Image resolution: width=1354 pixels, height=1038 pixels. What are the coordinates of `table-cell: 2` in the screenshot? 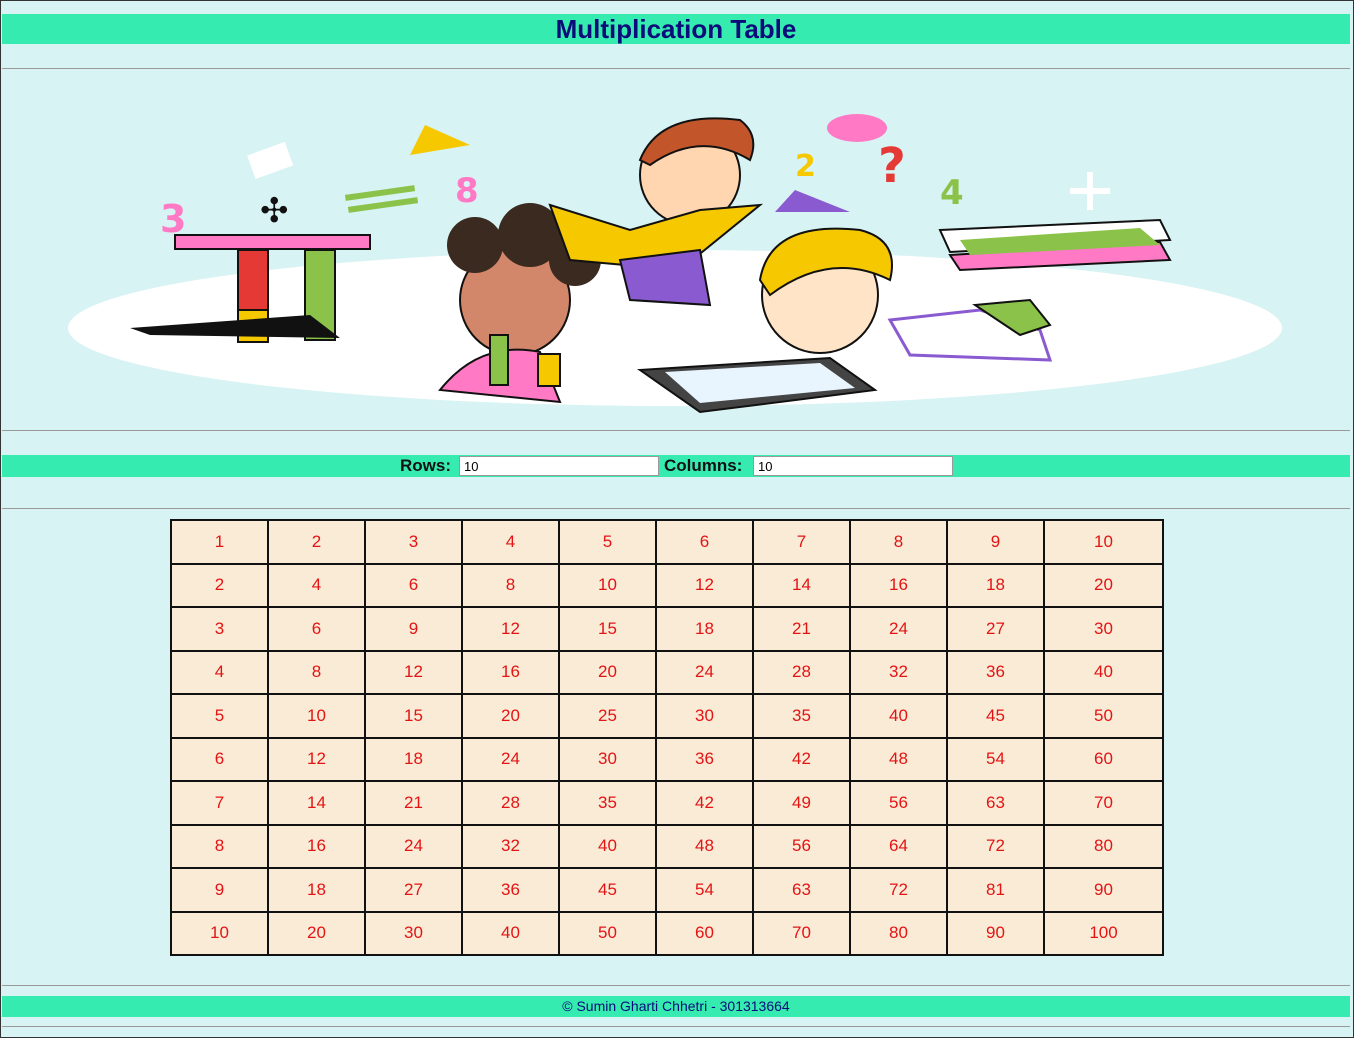 It's located at (219, 585).